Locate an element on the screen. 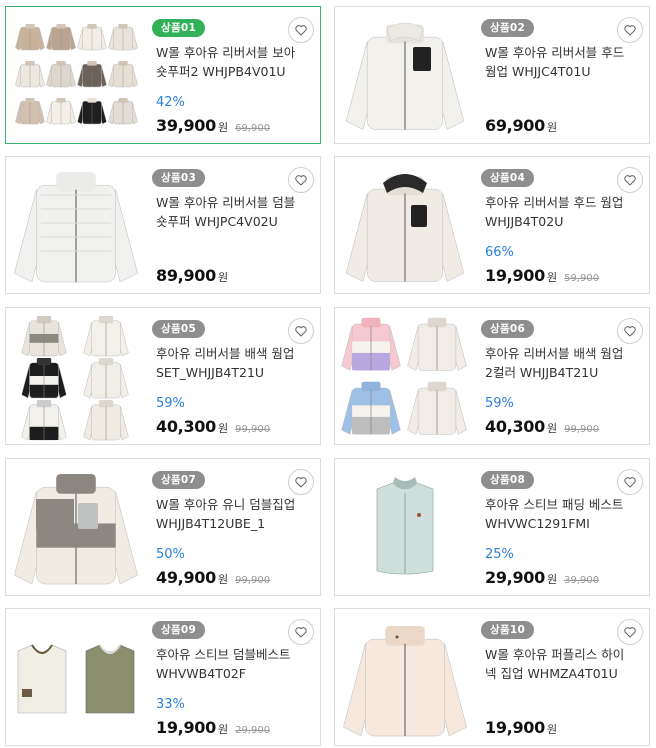 This screenshot has height=748, width=656. discount-rate: 50% is located at coordinates (170, 554).